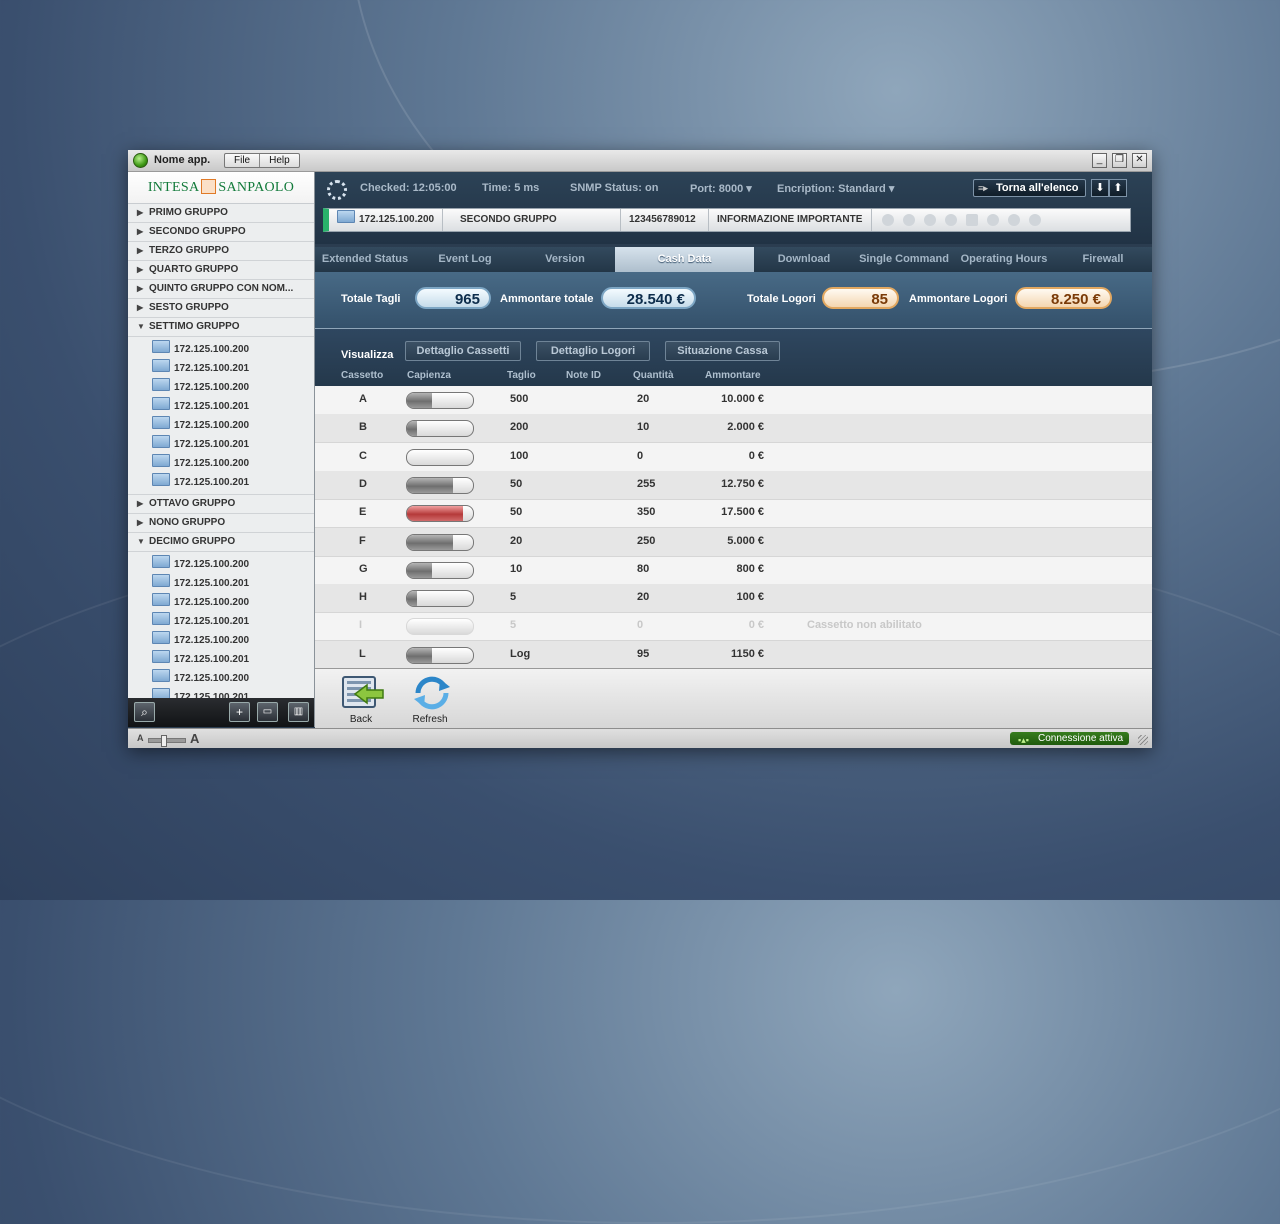 The width and height of the screenshot is (1280, 1224). I want to click on refresh-icon, so click(432, 693).